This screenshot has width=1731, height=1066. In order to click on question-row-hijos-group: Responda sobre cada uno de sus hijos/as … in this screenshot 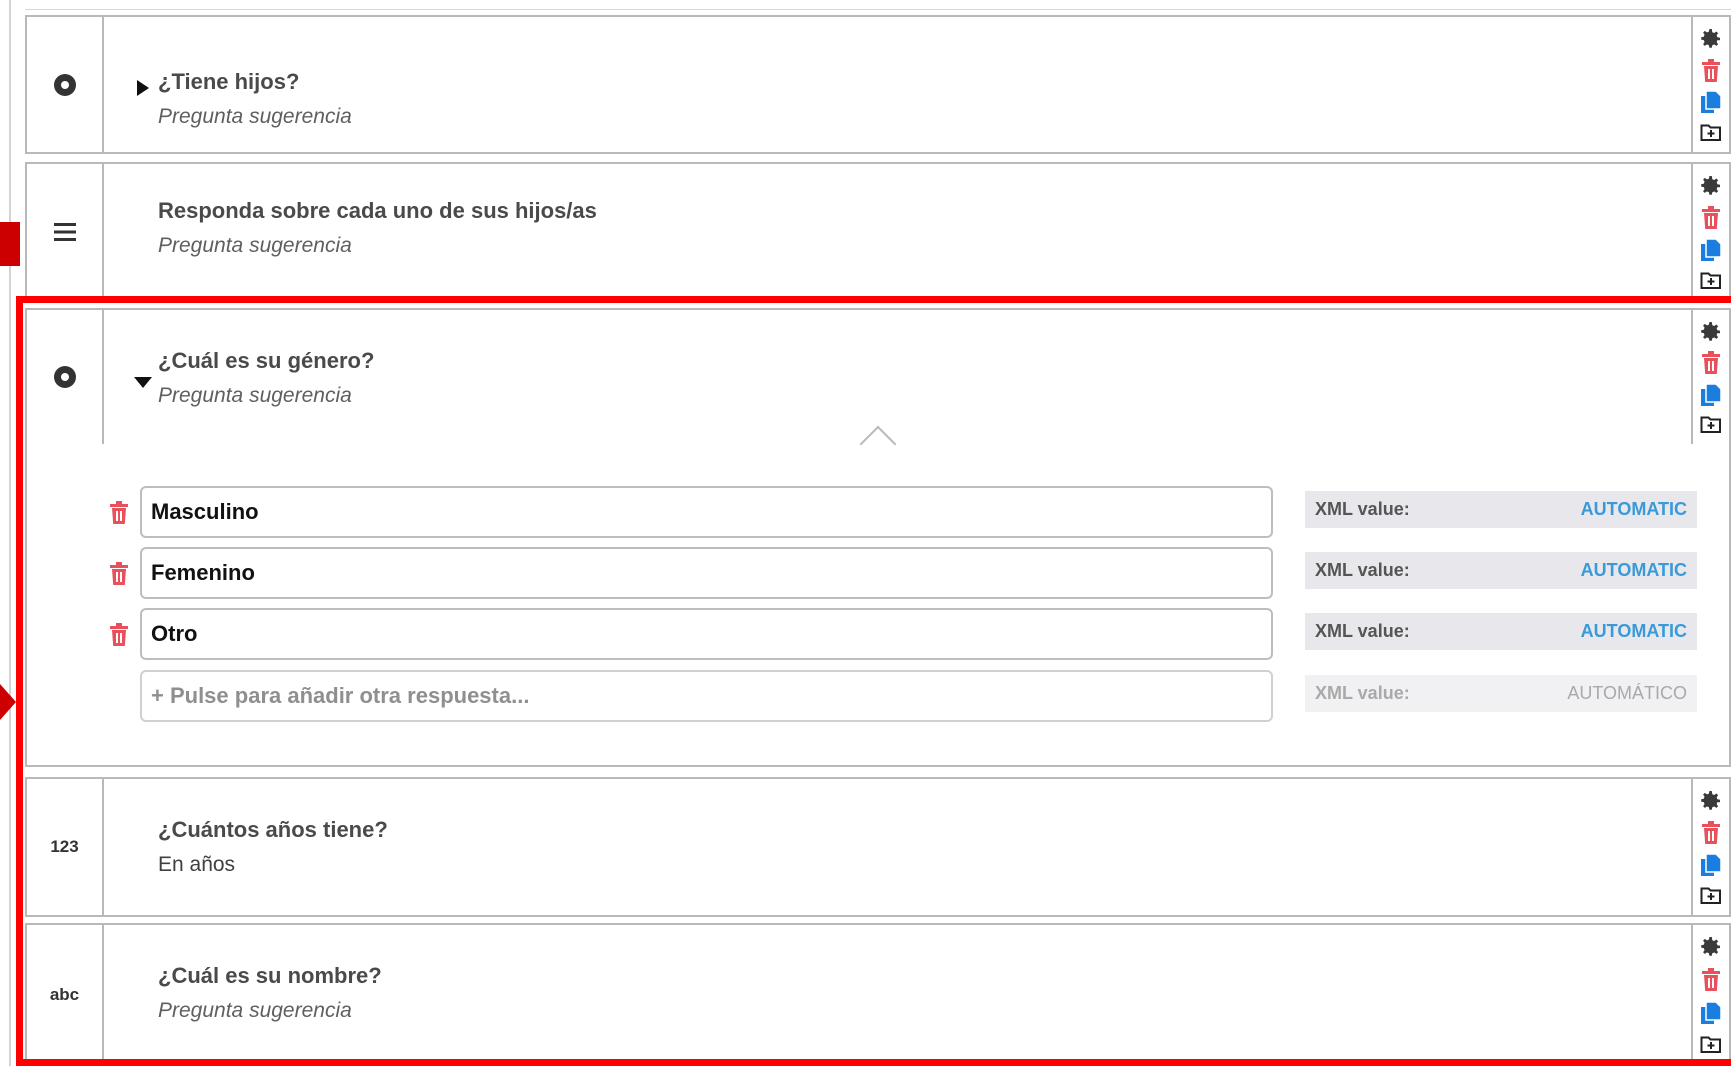, I will do `click(878, 232)`.